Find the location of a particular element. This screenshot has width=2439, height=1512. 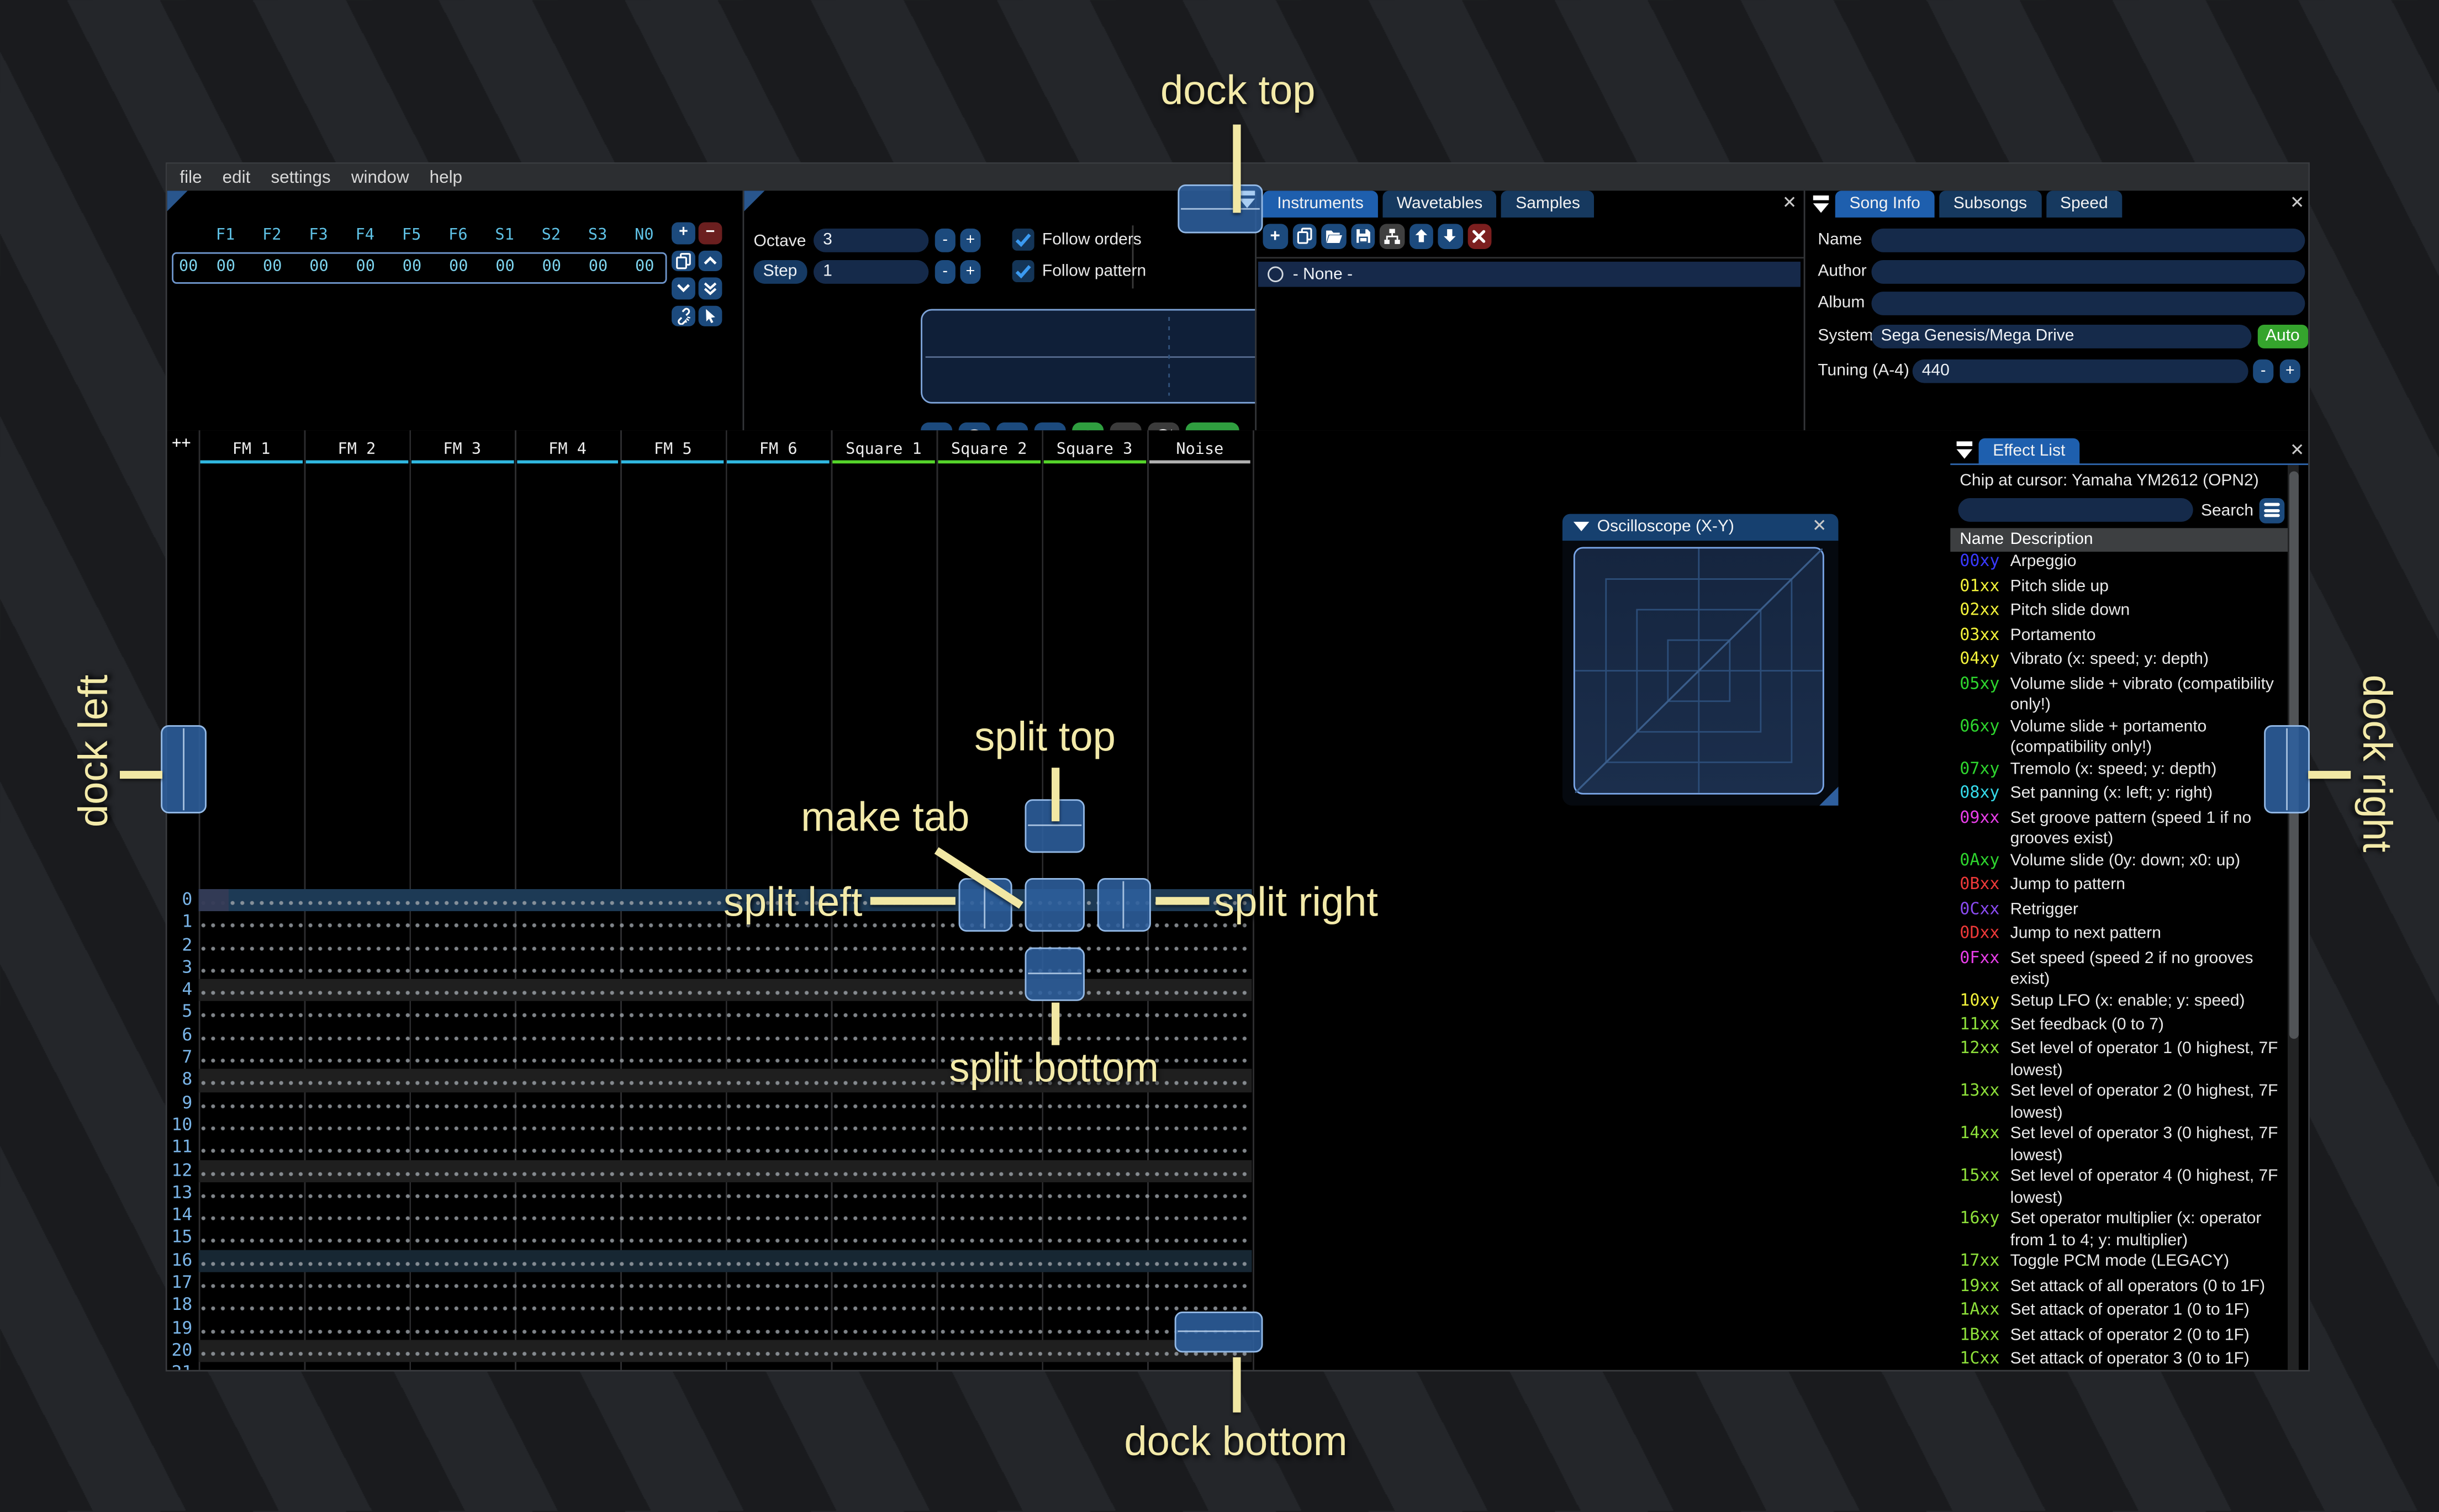

tuning-input: 440 is located at coordinates (2080, 370).